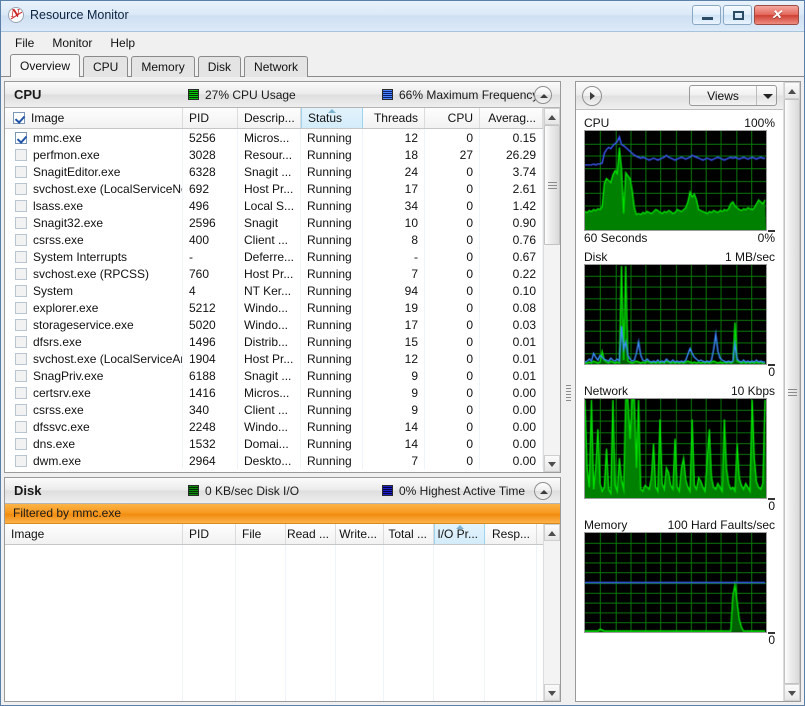  What do you see at coordinates (452, 118) in the screenshot?
I see `cpu-column-header-cpu: CPU` at bounding box center [452, 118].